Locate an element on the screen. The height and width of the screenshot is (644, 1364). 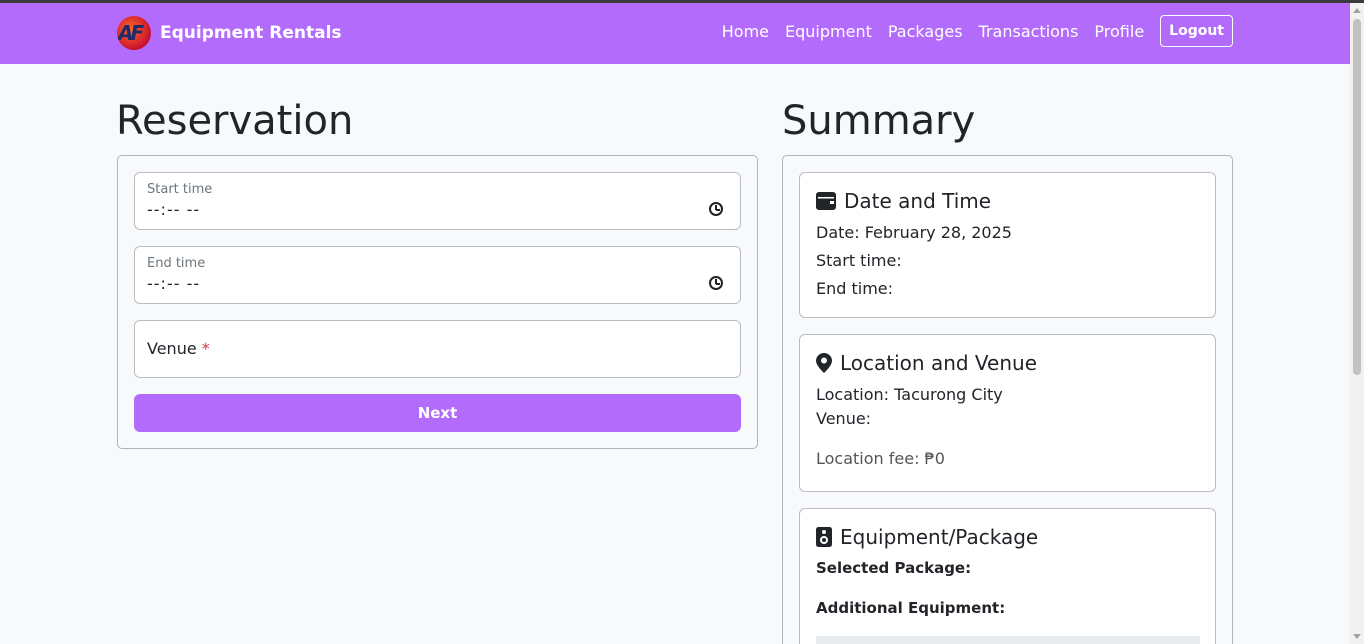
next-button: Next is located at coordinates (437, 413).